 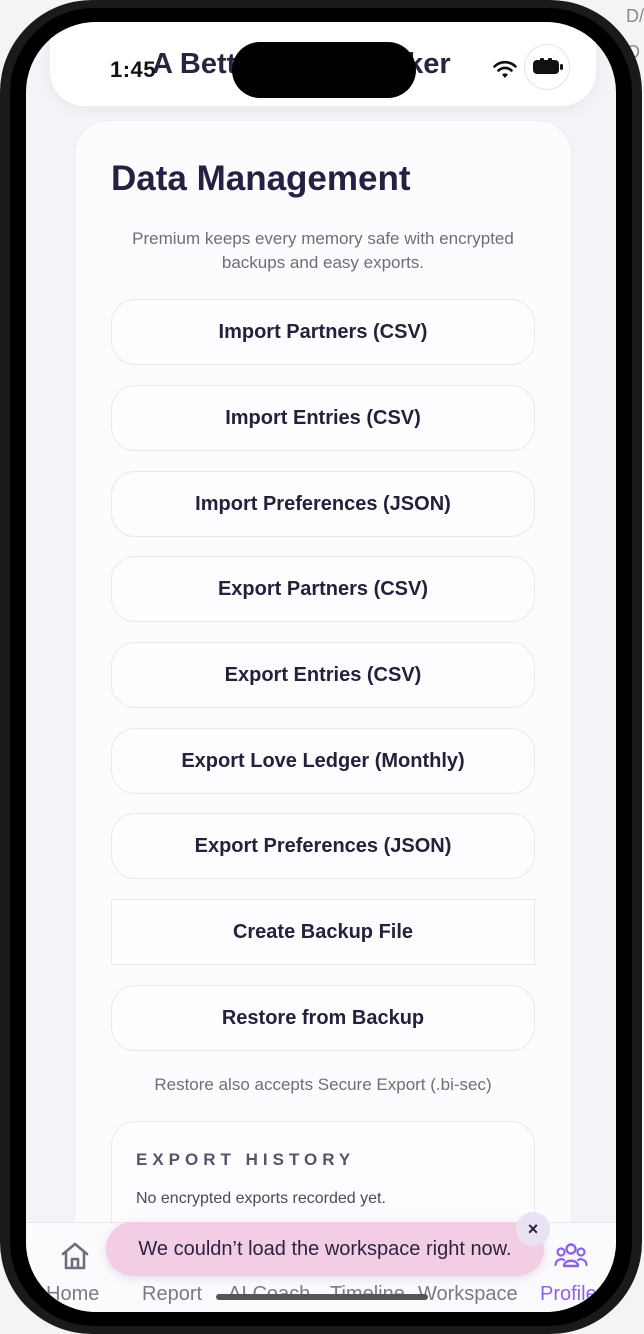 What do you see at coordinates (505, 69) in the screenshot?
I see `wifi-icon` at bounding box center [505, 69].